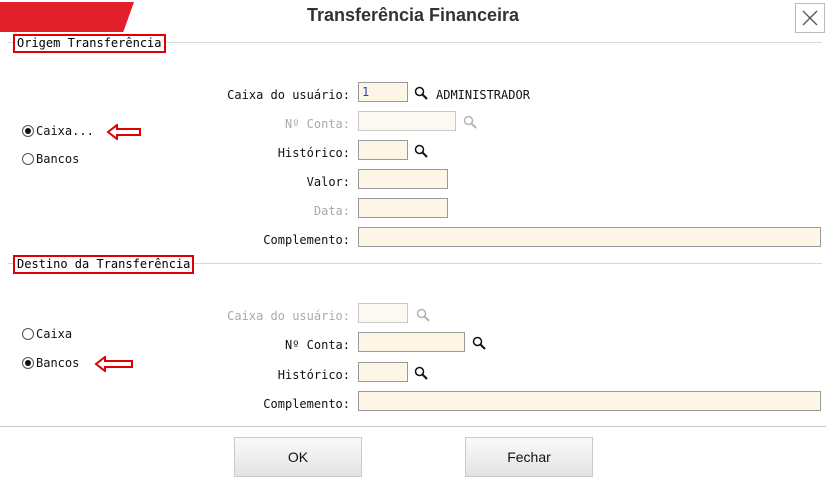  Describe the element at coordinates (383, 313) in the screenshot. I see `destino-caixa-usuario-input` at that location.